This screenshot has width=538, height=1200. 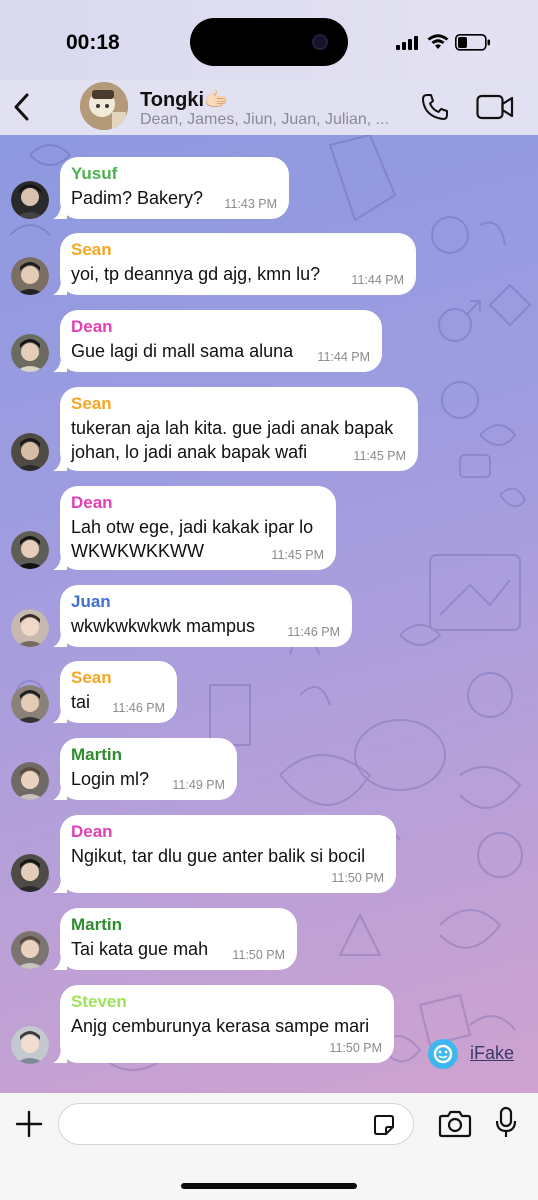 What do you see at coordinates (320, 42) in the screenshot?
I see `front-camera` at bounding box center [320, 42].